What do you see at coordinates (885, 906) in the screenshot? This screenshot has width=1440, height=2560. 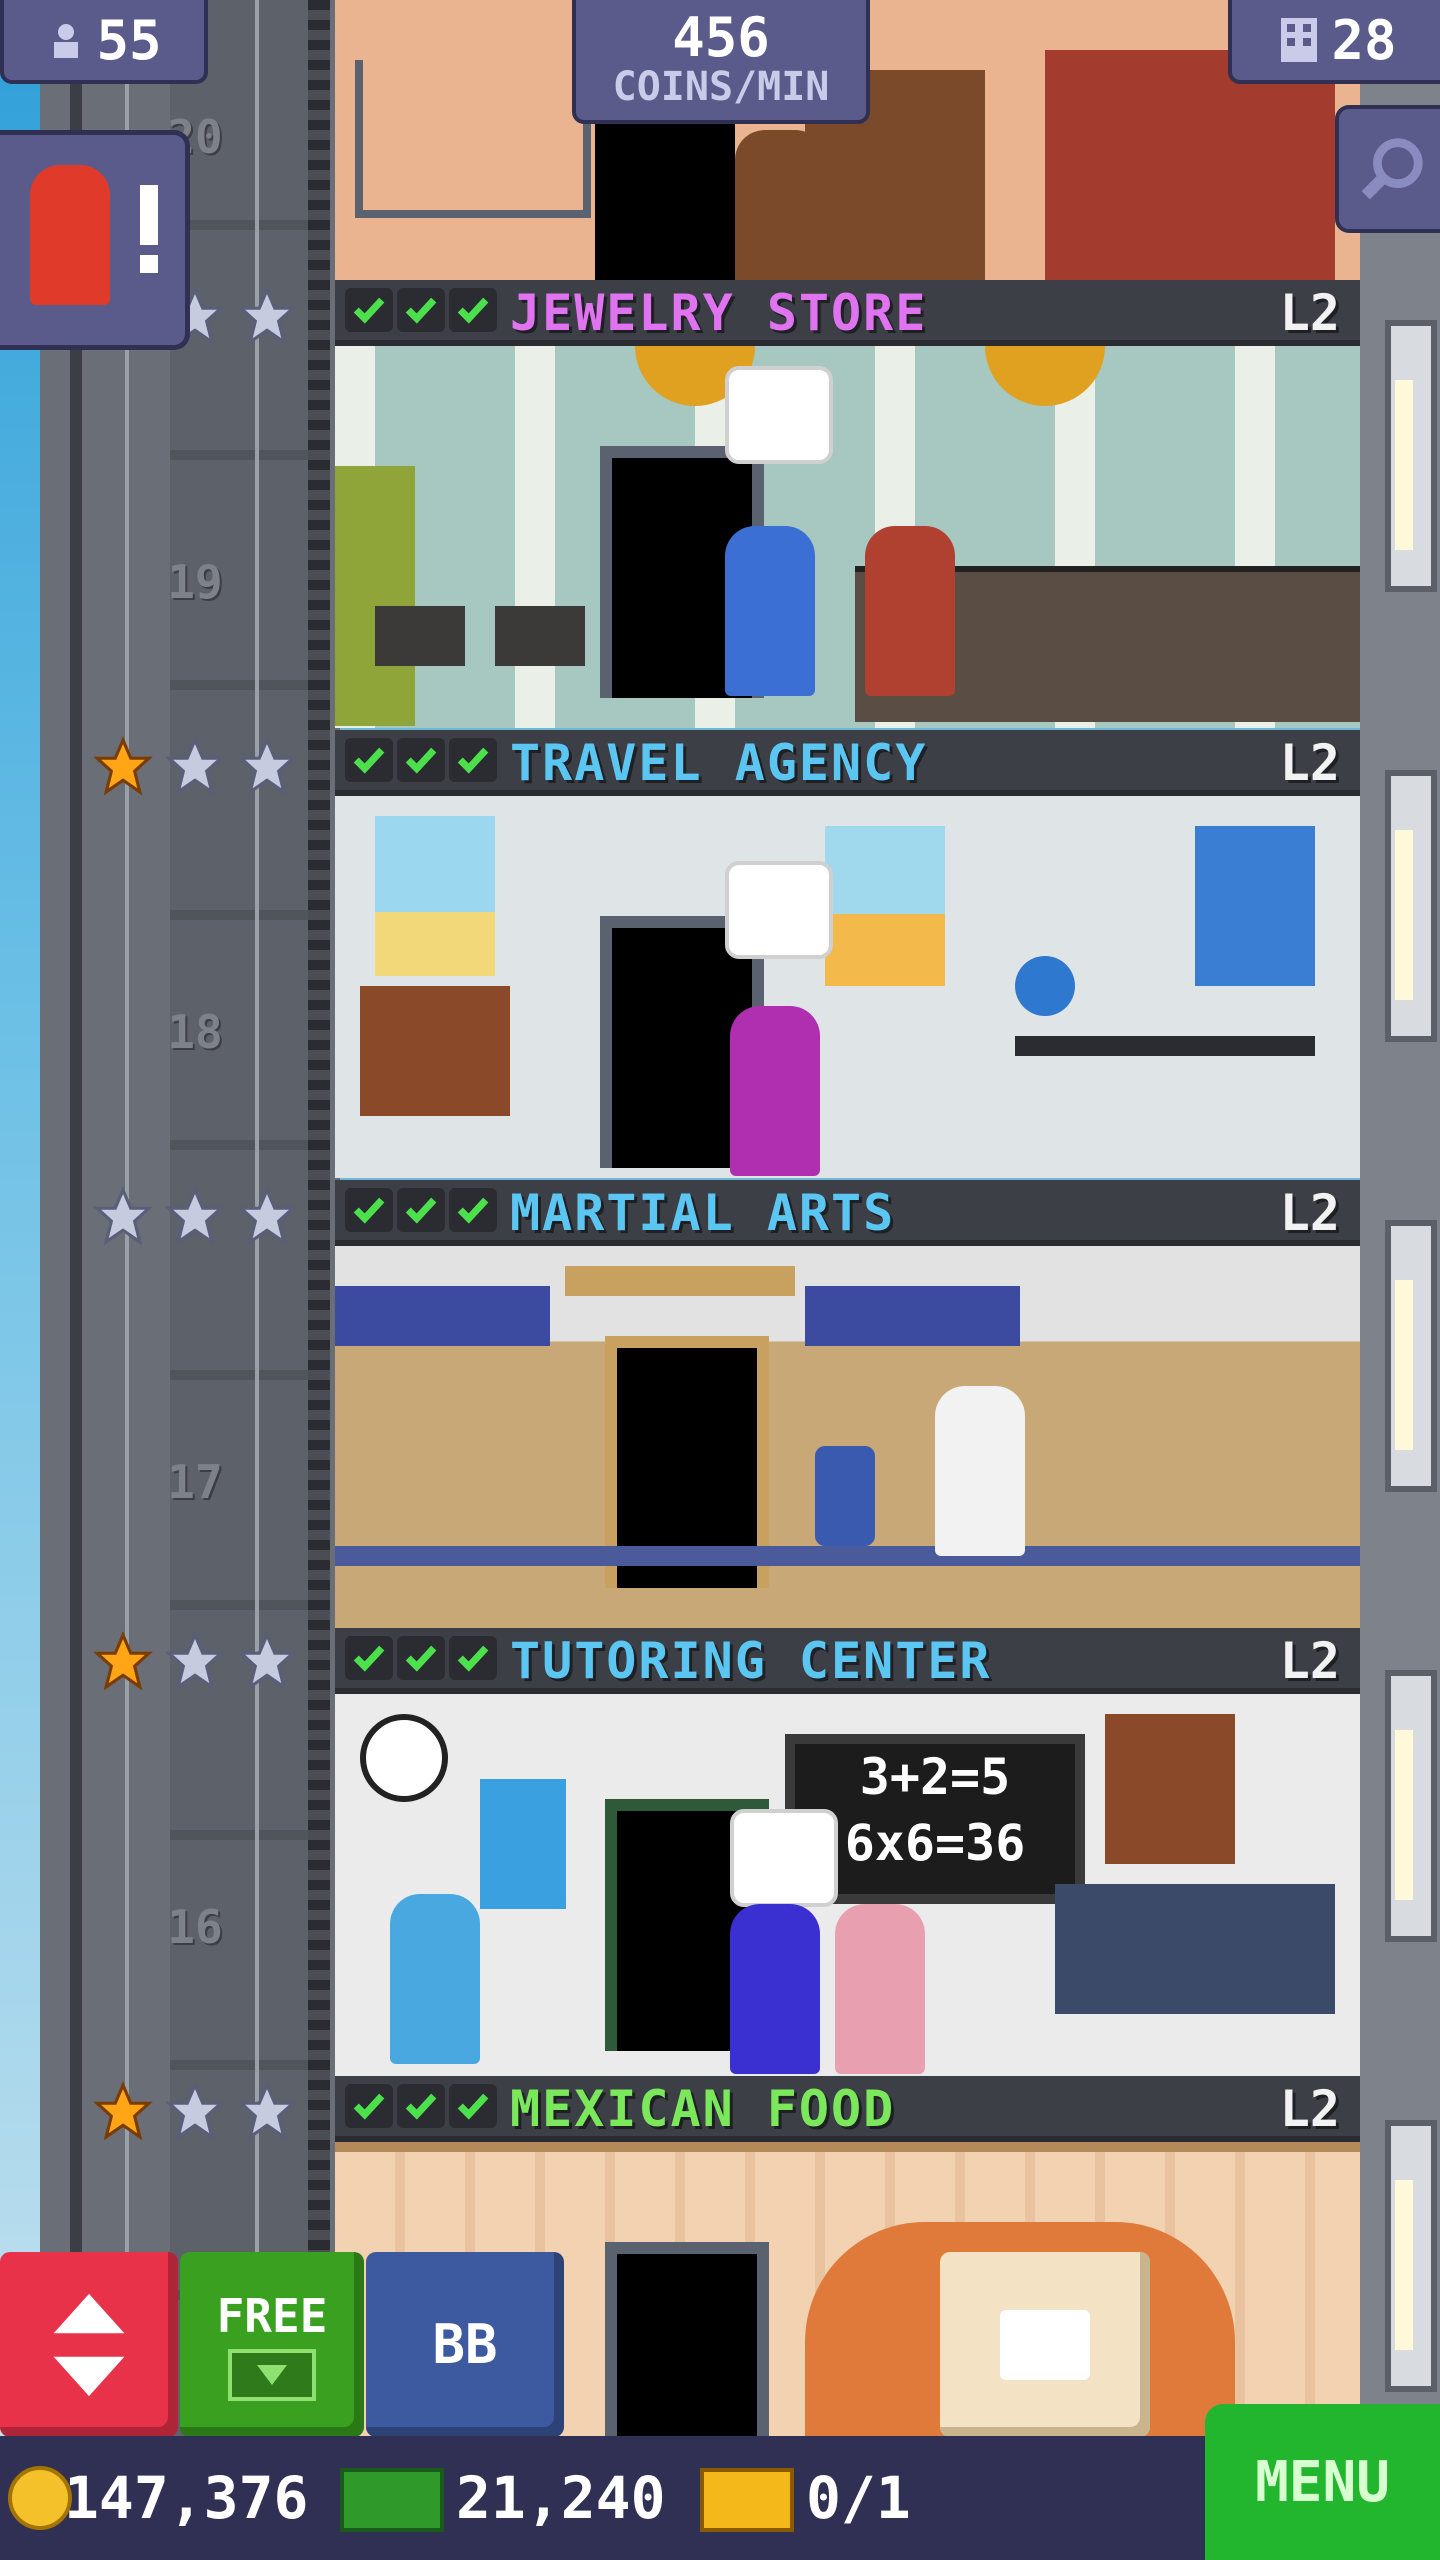 I see `poster-beach` at bounding box center [885, 906].